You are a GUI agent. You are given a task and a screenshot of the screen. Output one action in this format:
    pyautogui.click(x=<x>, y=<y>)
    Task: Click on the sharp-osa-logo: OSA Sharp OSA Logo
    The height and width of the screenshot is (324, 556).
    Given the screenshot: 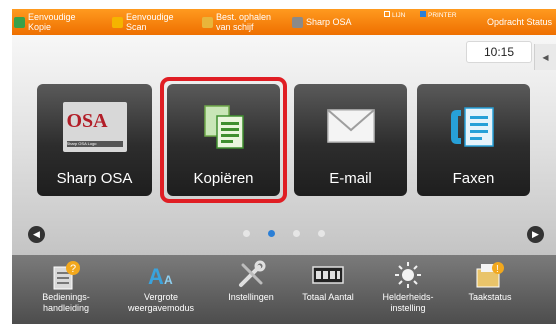 What is the action you would take?
    pyautogui.click(x=94, y=127)
    